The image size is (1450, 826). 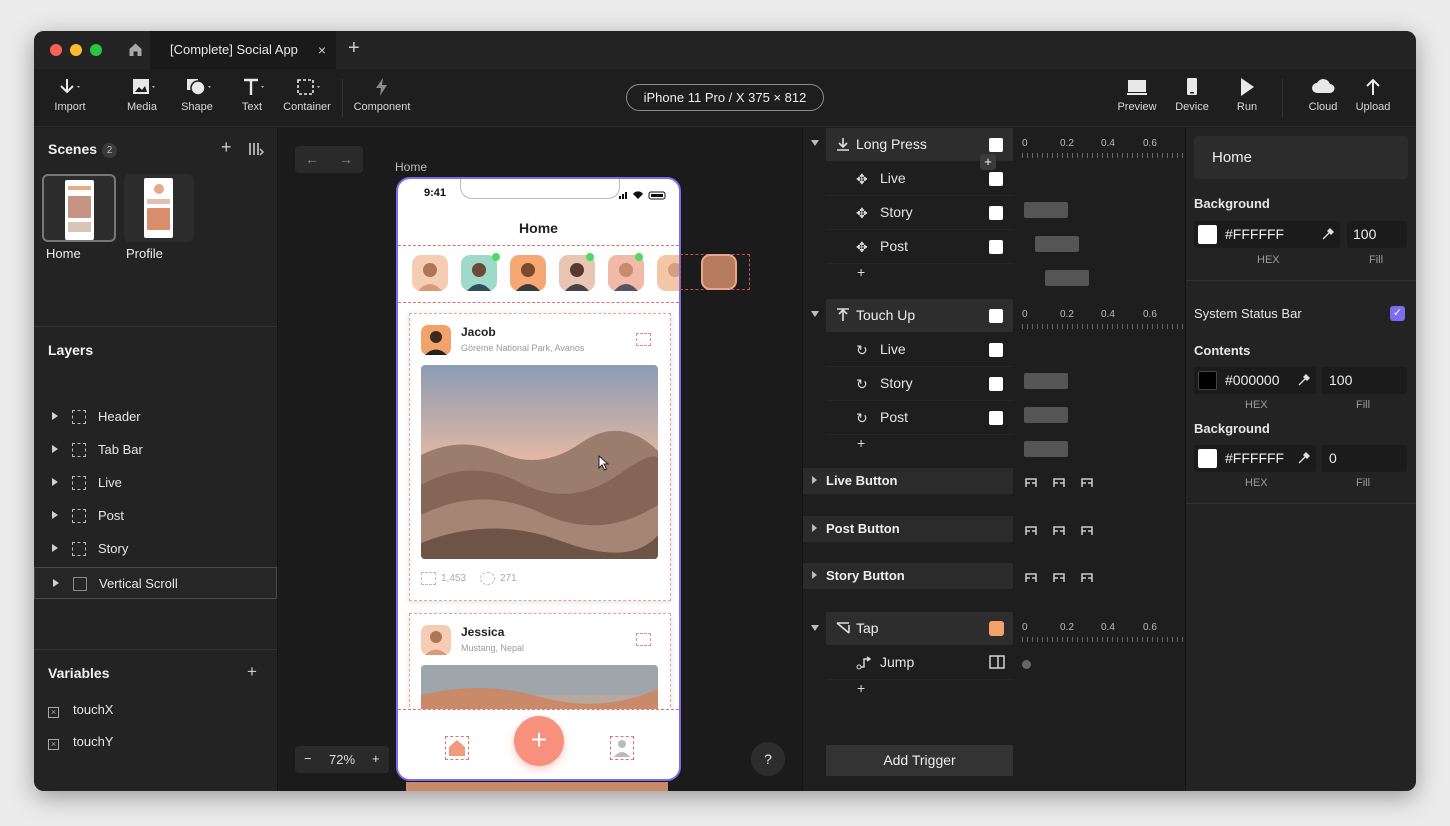 What do you see at coordinates (56, 50) in the screenshot?
I see `close-window-button` at bounding box center [56, 50].